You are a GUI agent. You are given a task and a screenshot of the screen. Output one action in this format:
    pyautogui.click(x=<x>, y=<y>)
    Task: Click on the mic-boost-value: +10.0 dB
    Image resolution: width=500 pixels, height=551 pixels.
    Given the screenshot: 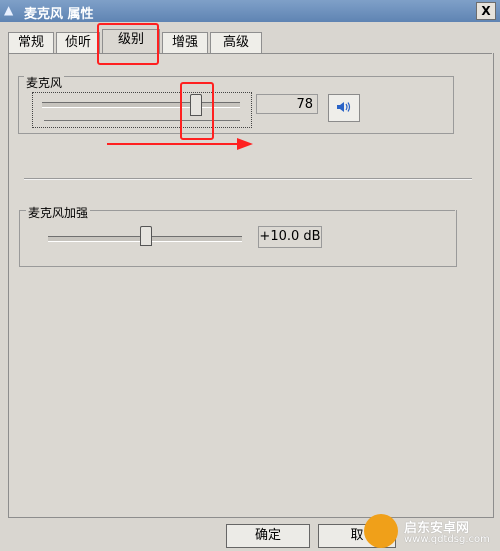 What is the action you would take?
    pyautogui.click(x=290, y=237)
    